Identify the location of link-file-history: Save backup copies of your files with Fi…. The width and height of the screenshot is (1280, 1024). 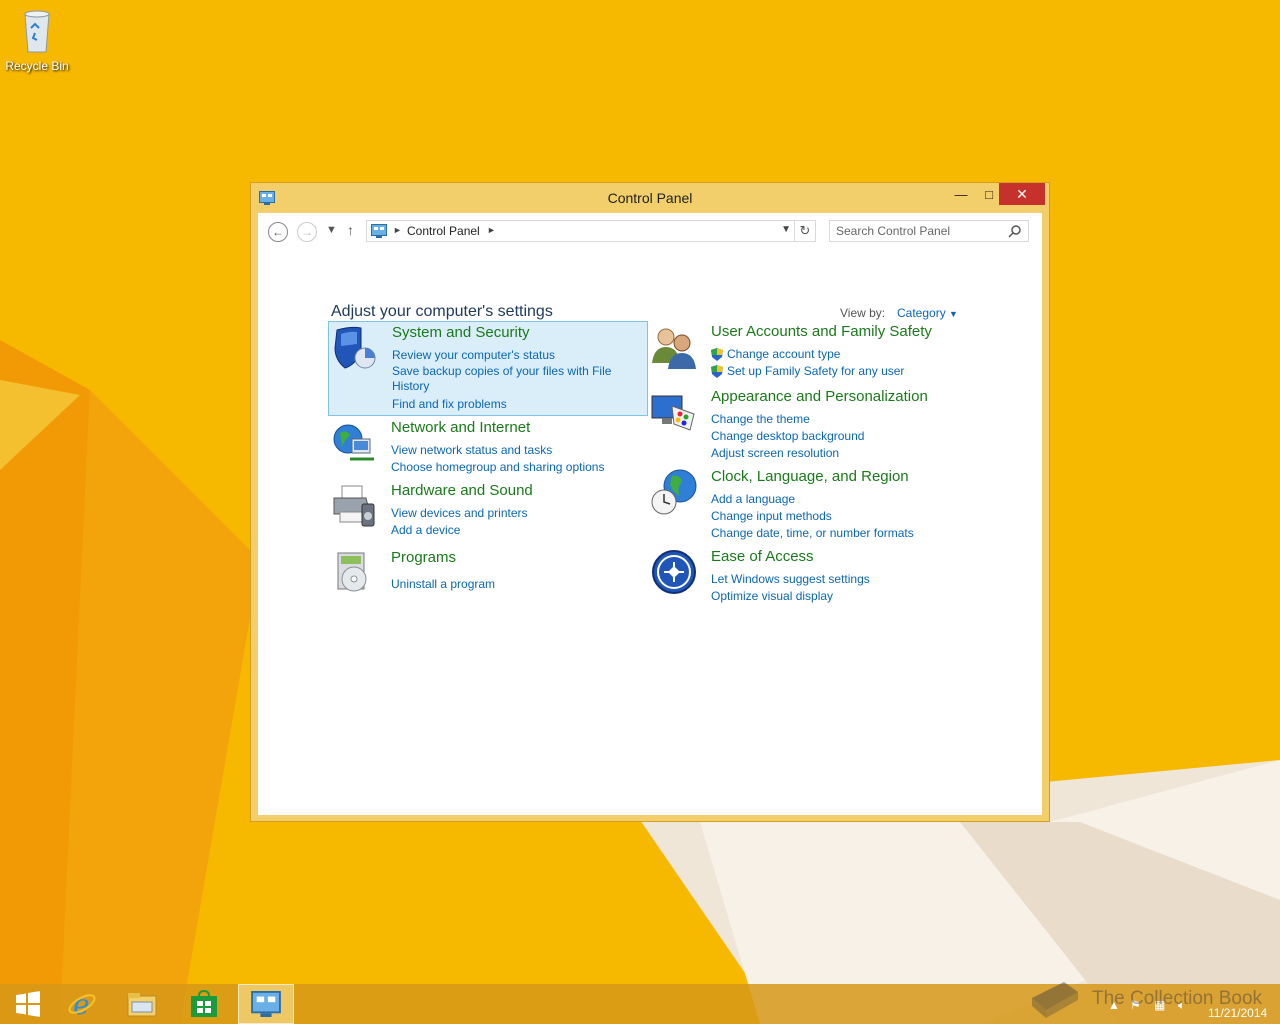
(507, 379).